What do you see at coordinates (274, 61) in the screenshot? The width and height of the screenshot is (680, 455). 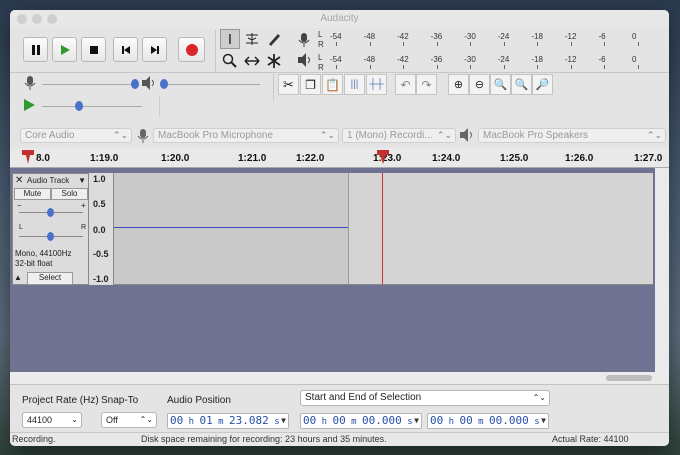 I see `multi-tool` at bounding box center [274, 61].